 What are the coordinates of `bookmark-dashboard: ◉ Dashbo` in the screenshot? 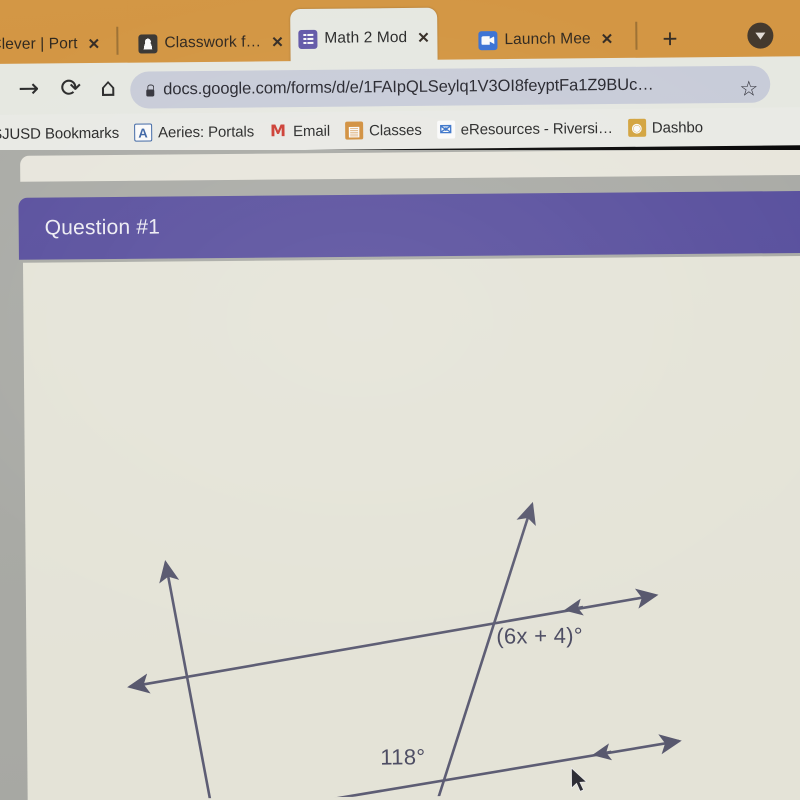 It's located at (665, 127).